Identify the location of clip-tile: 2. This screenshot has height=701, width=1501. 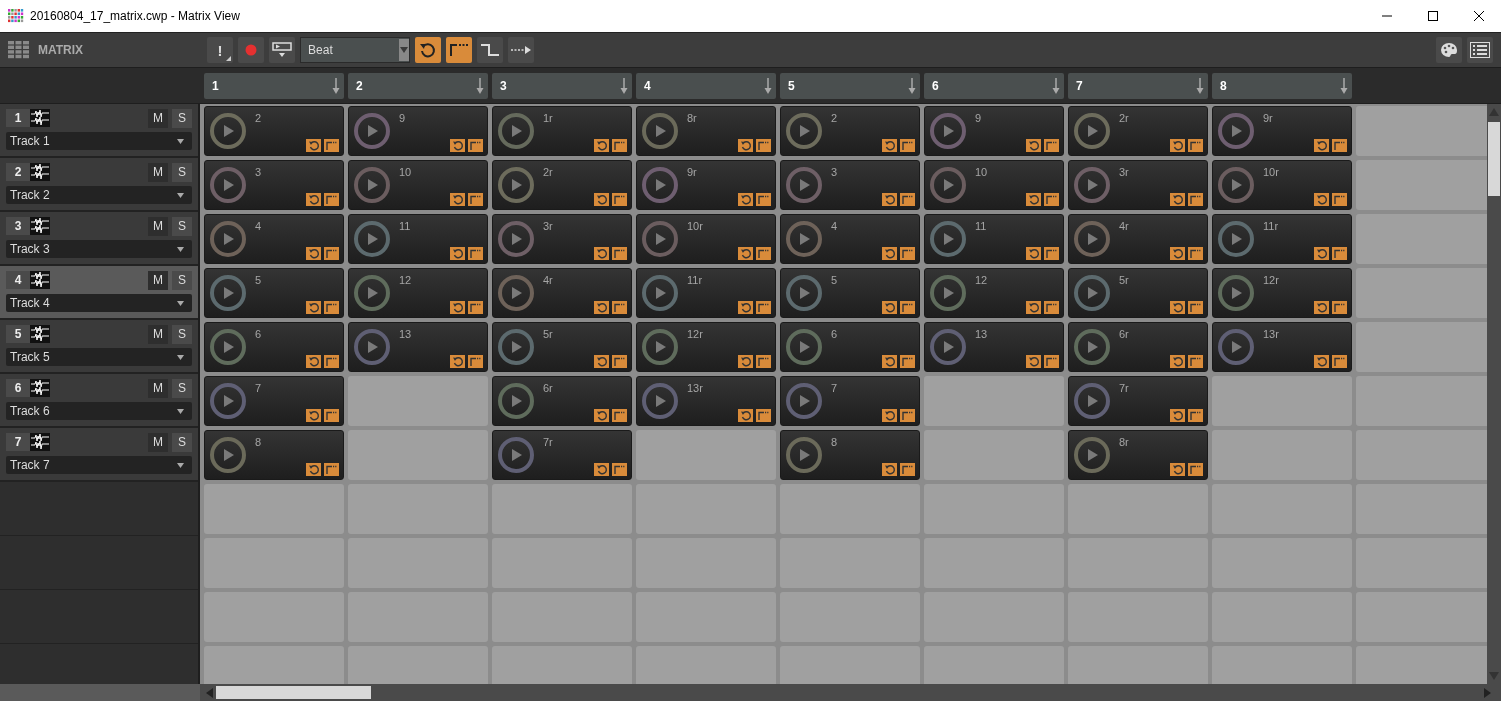
(274, 131).